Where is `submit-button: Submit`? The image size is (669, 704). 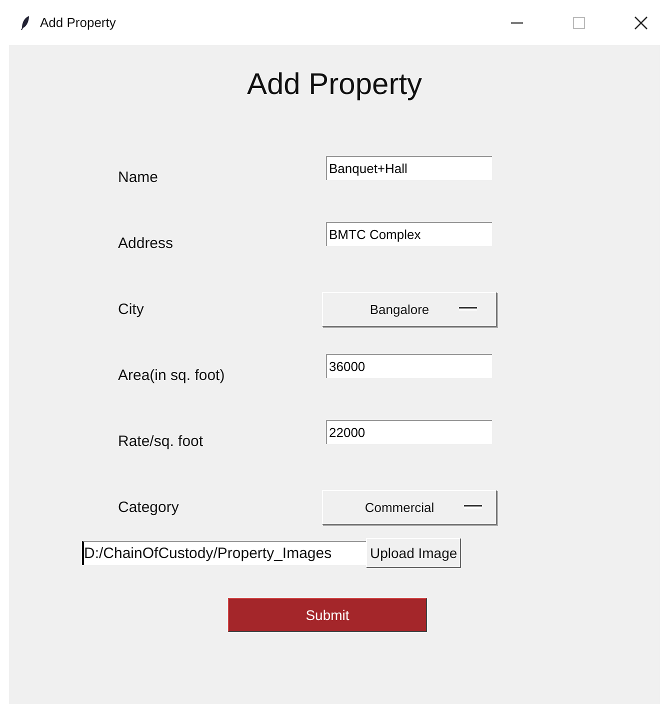
submit-button: Submit is located at coordinates (327, 615).